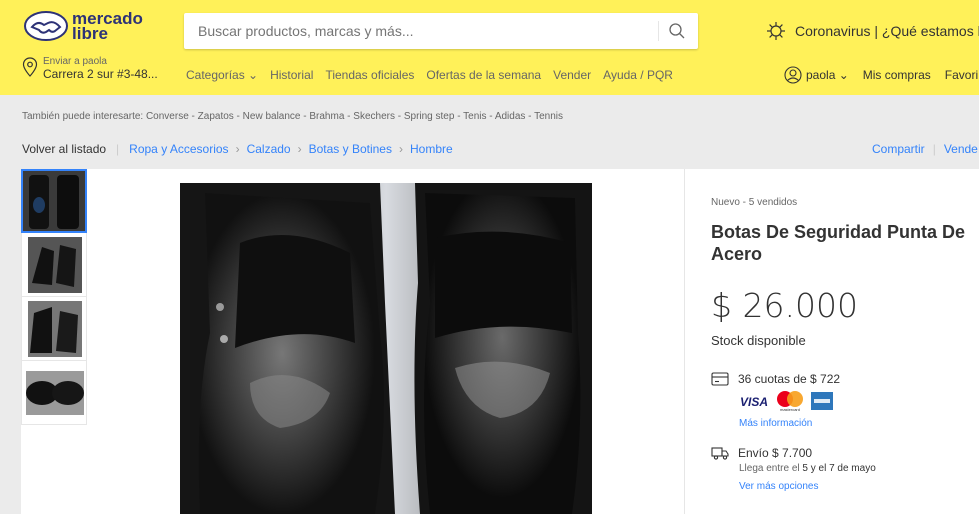 The width and height of the screenshot is (979, 514). Describe the element at coordinates (827, 75) in the screenshot. I see `user-menu: paola ⌄` at that location.